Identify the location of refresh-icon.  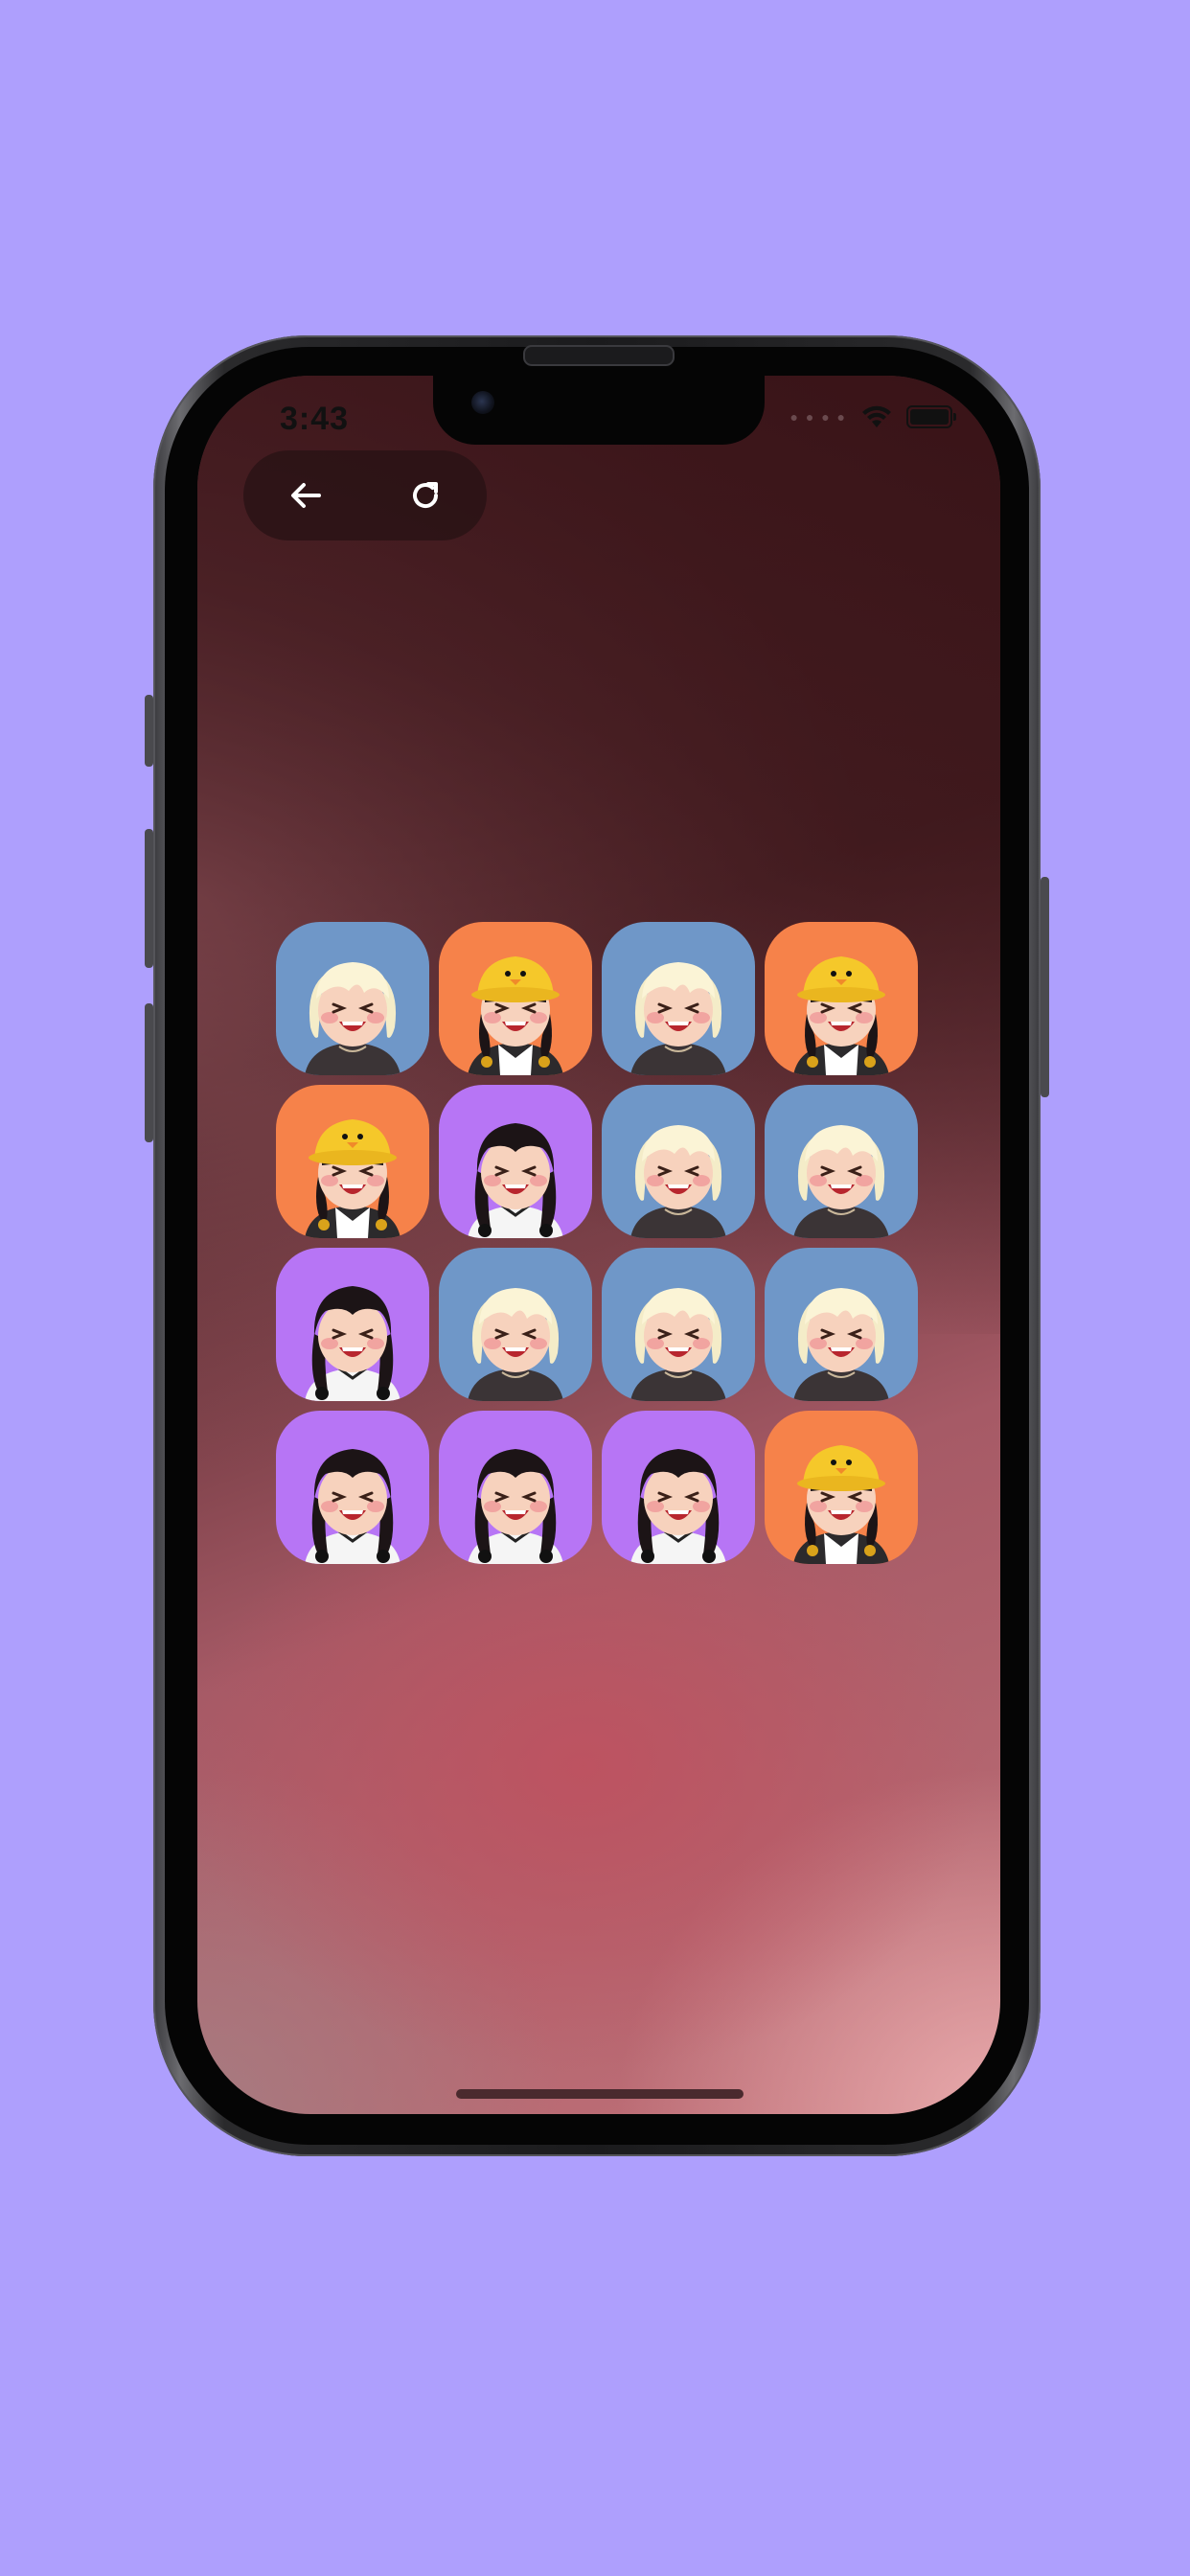
(426, 495).